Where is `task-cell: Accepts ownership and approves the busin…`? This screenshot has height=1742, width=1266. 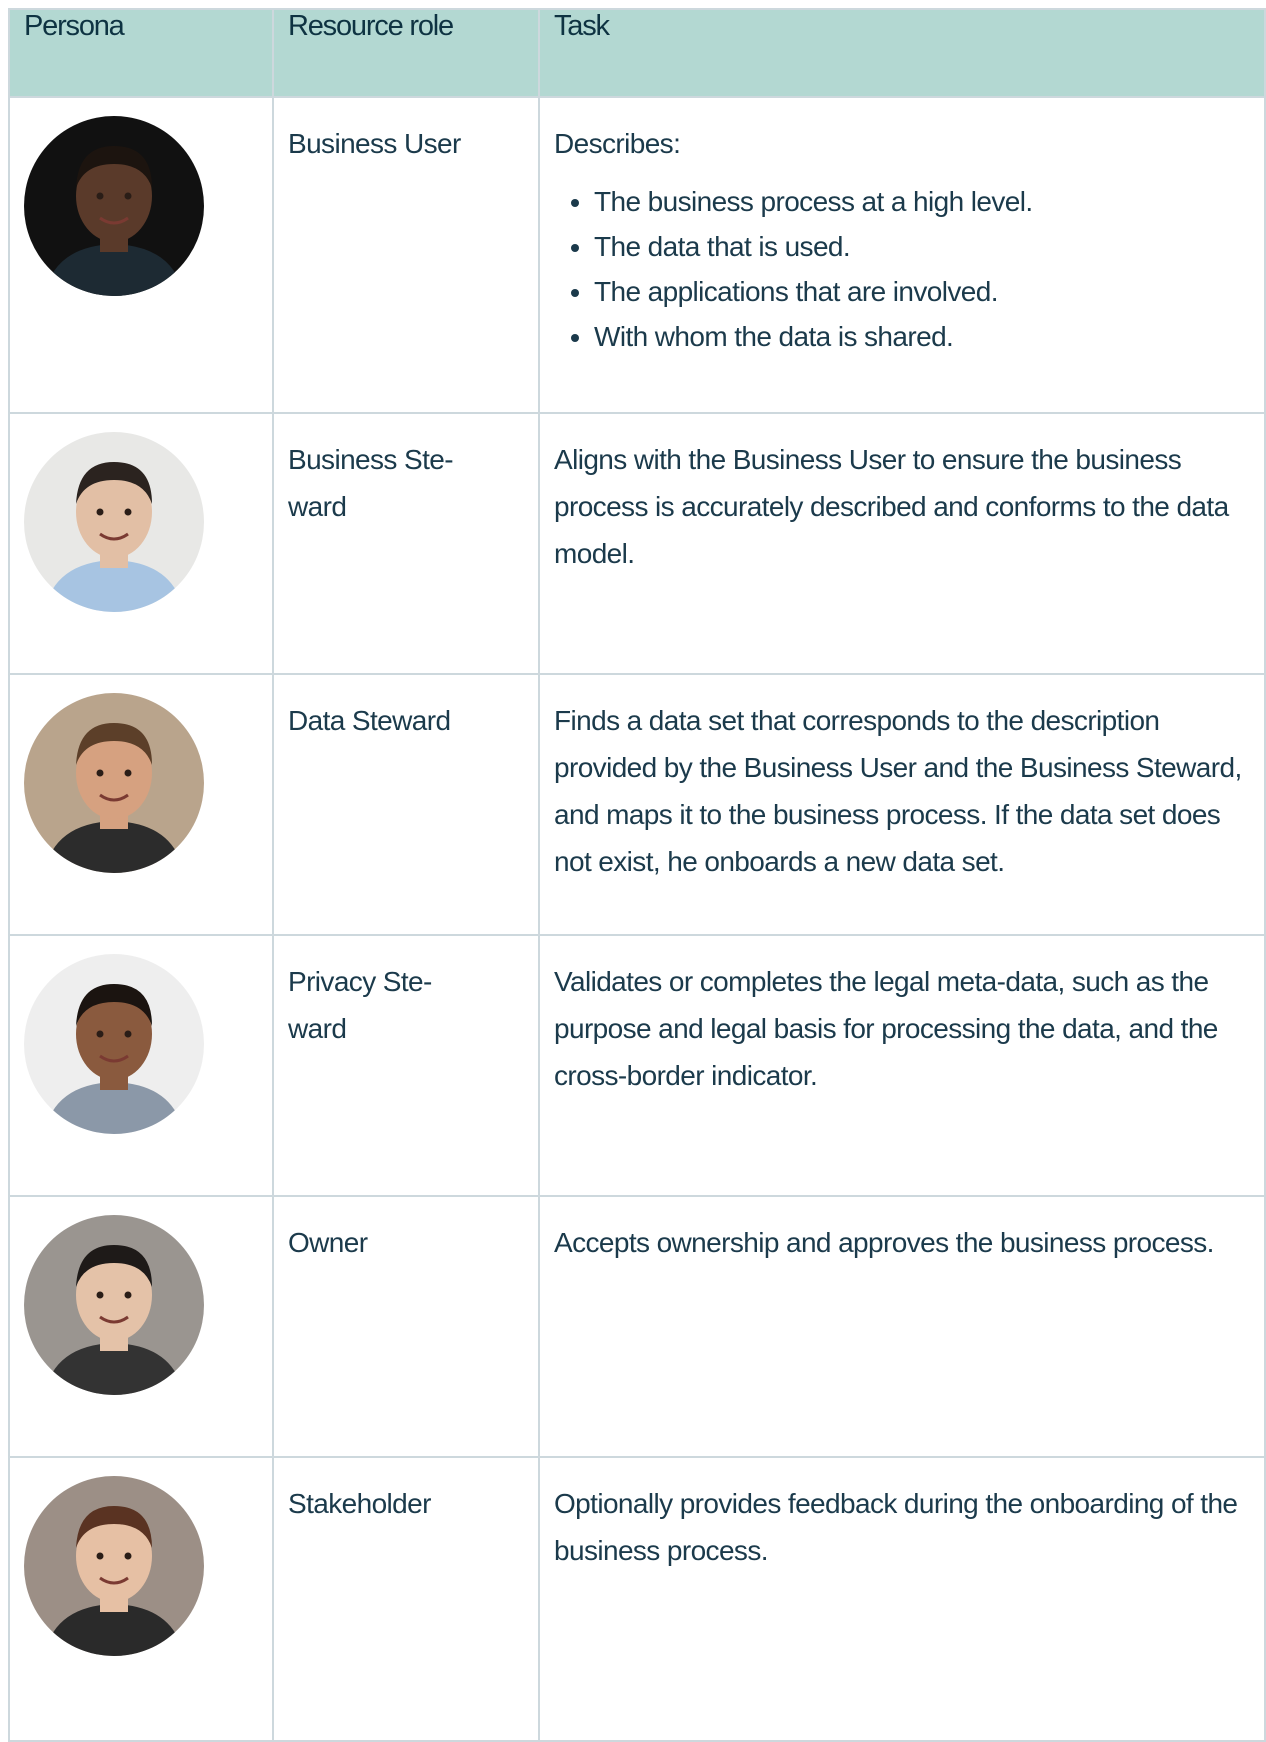 task-cell: Accepts ownership and approves the busin… is located at coordinates (902, 1326).